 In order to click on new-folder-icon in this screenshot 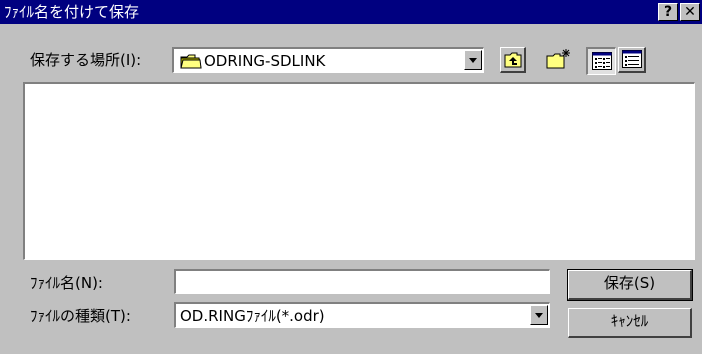, I will do `click(558, 61)`.